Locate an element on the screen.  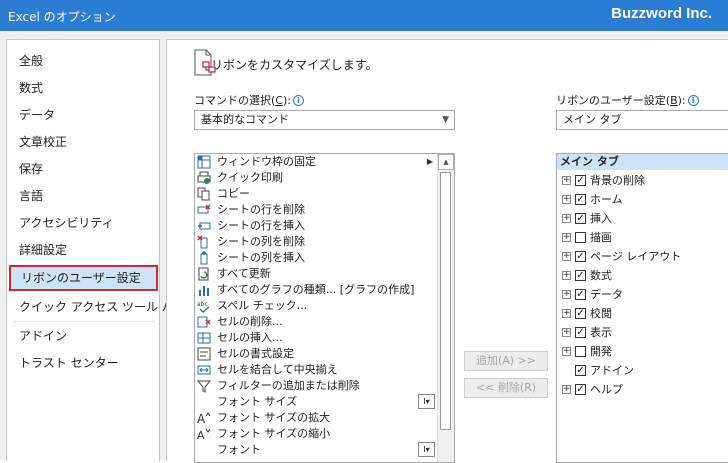
tree-item: + ✓ 数式 is located at coordinates (642, 275).